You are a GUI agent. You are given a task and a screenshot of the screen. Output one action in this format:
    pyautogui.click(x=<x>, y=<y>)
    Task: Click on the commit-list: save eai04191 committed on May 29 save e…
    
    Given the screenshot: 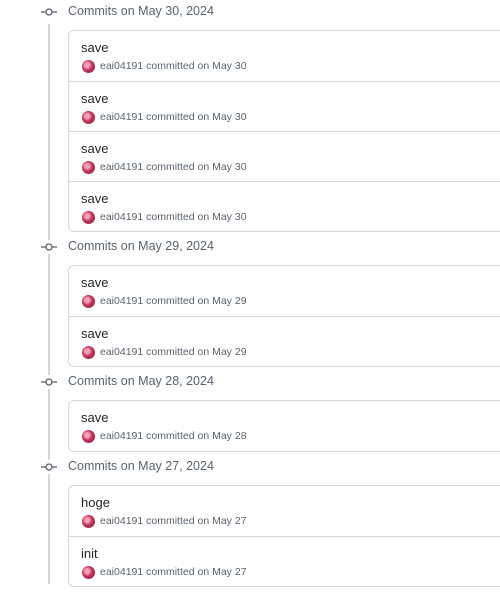 What is the action you would take?
    pyautogui.click(x=284, y=316)
    